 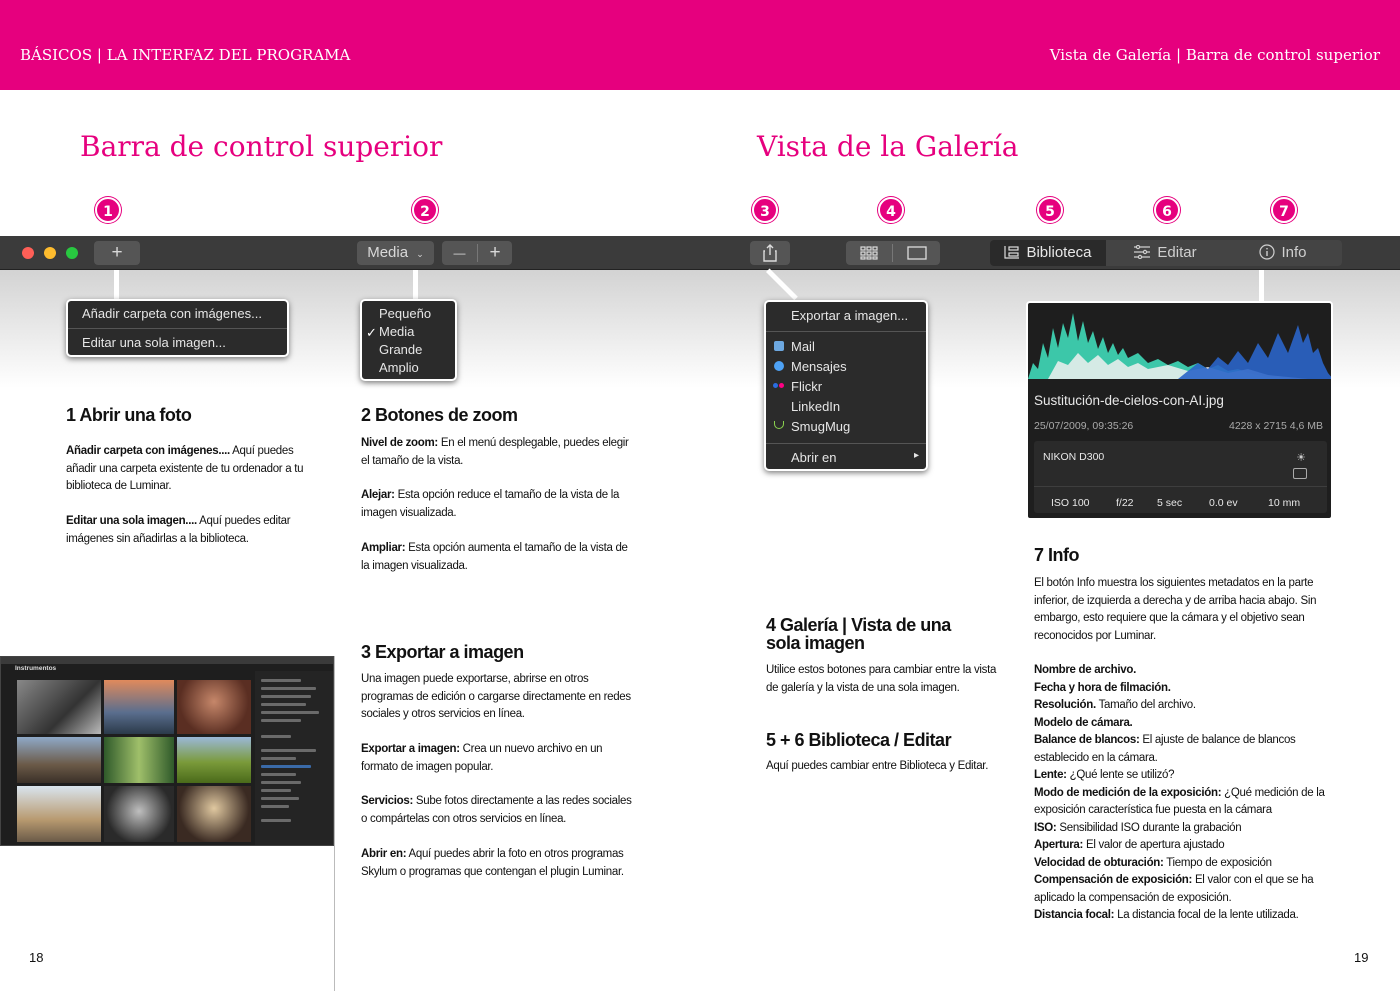 I want to click on tab-biblioteca: Biblioteca, so click(x=1048, y=253).